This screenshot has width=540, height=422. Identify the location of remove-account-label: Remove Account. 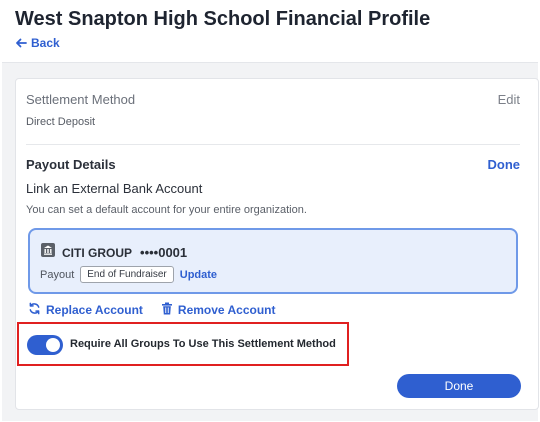
(226, 310).